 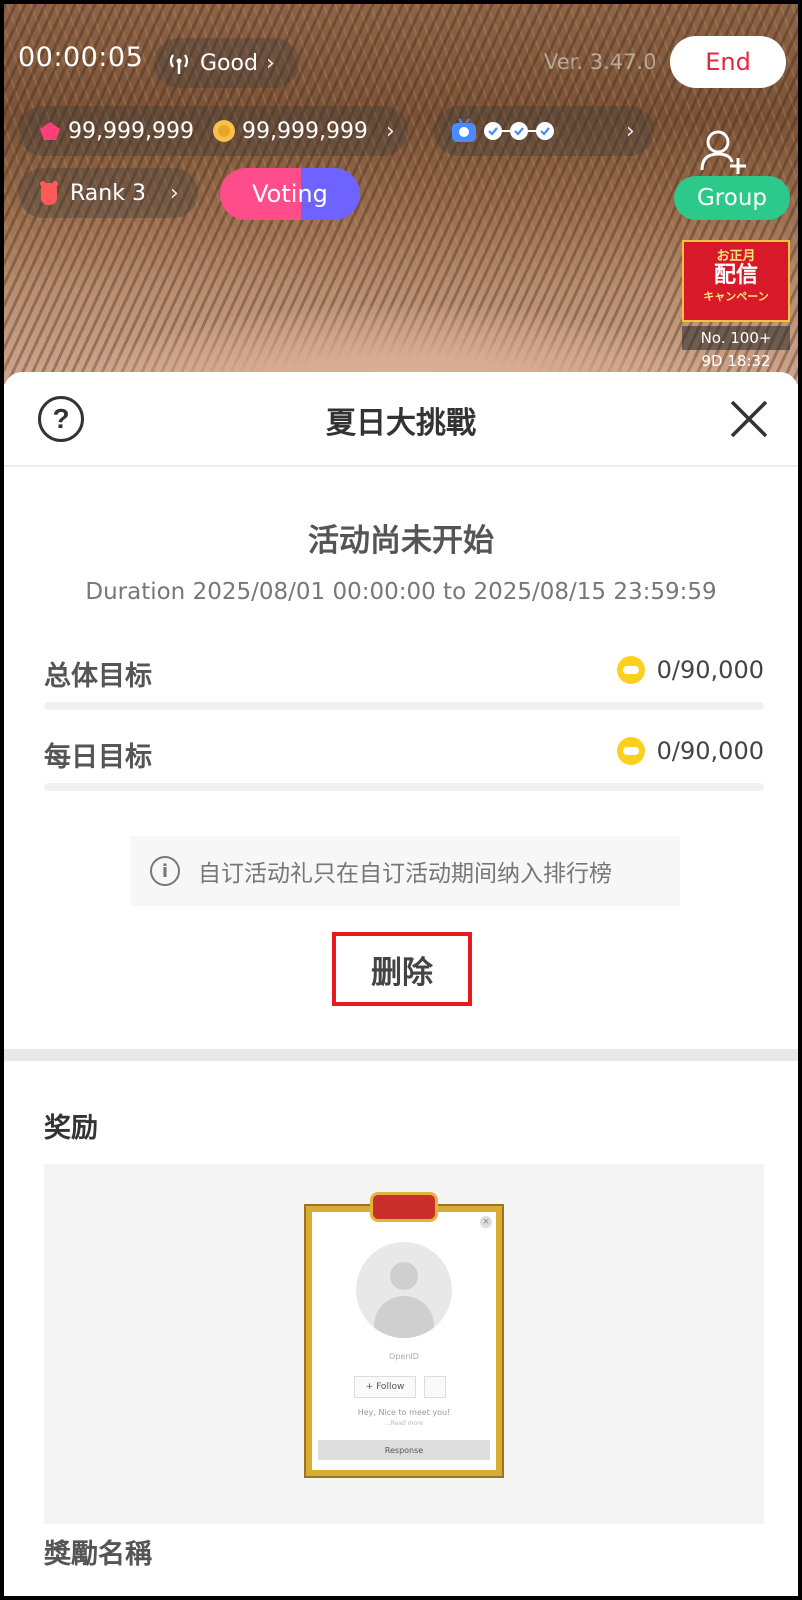 What do you see at coordinates (50, 131) in the screenshot?
I see `diamond-icon` at bounding box center [50, 131].